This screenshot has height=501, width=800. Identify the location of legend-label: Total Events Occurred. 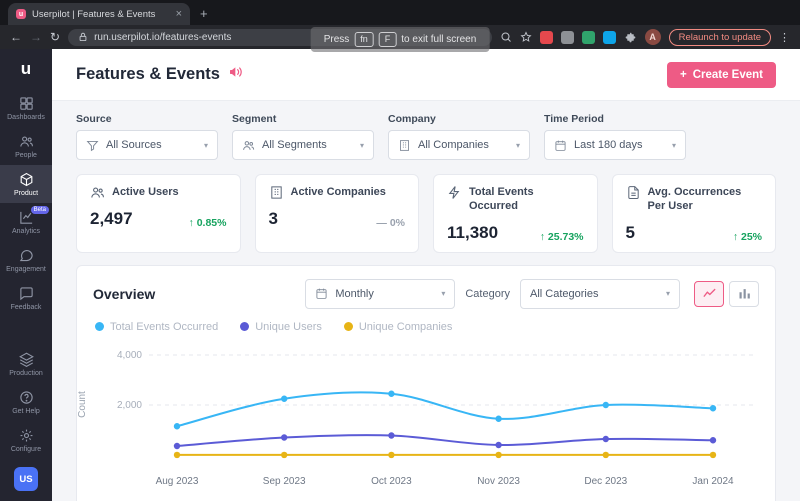
(164, 326).